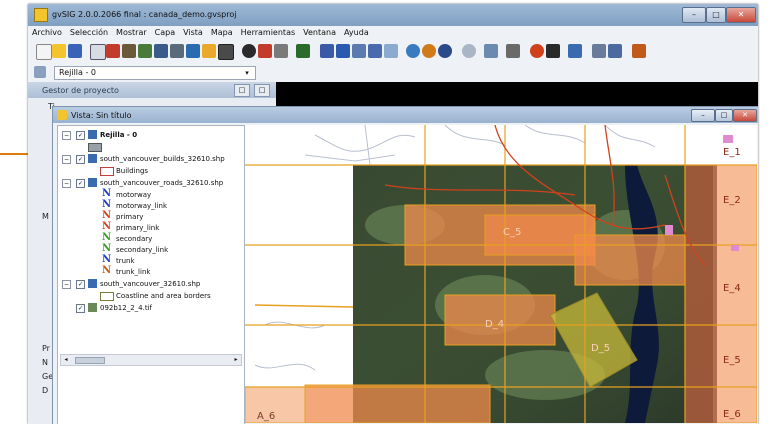  Describe the element at coordinates (265, 51) in the screenshot. I see `measure-icon` at that location.